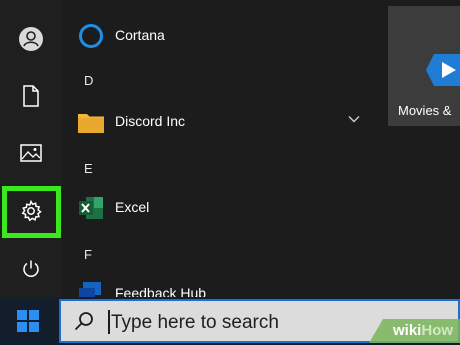 The image size is (460, 345). Describe the element at coordinates (150, 121) in the screenshot. I see `app-label: Discord Inc` at that location.